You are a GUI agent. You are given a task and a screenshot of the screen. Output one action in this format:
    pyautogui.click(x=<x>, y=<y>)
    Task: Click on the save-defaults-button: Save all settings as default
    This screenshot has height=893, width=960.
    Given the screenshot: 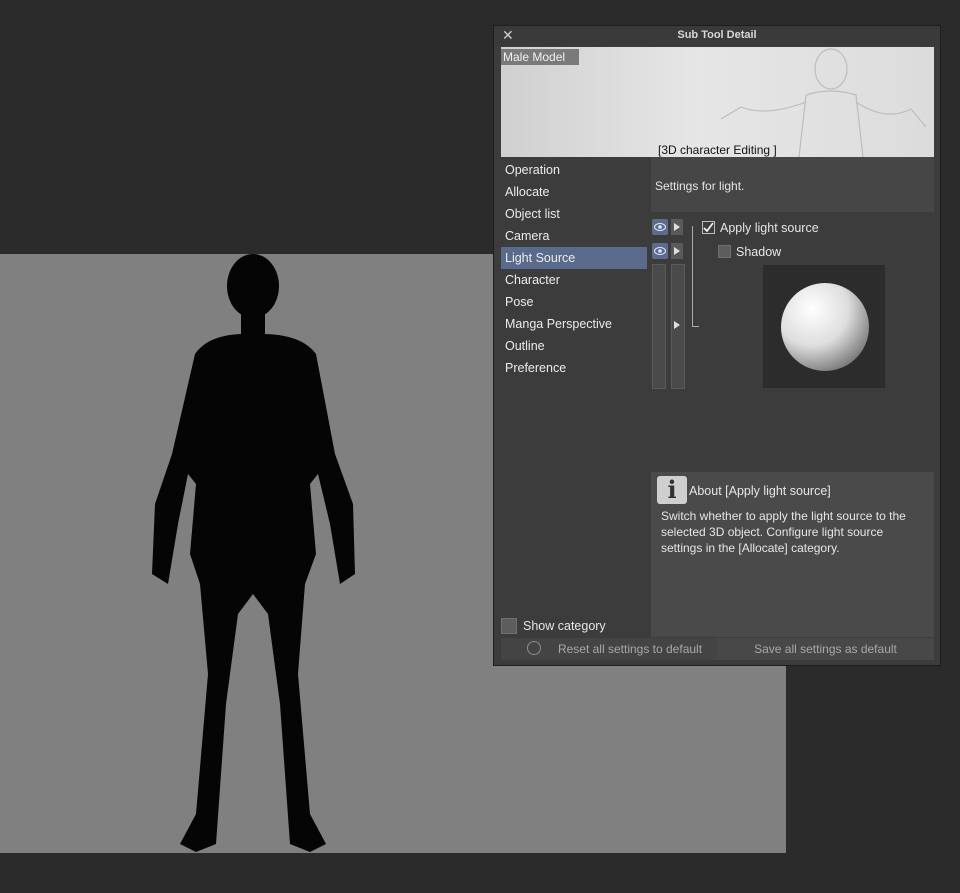 What is the action you would take?
    pyautogui.click(x=825, y=649)
    